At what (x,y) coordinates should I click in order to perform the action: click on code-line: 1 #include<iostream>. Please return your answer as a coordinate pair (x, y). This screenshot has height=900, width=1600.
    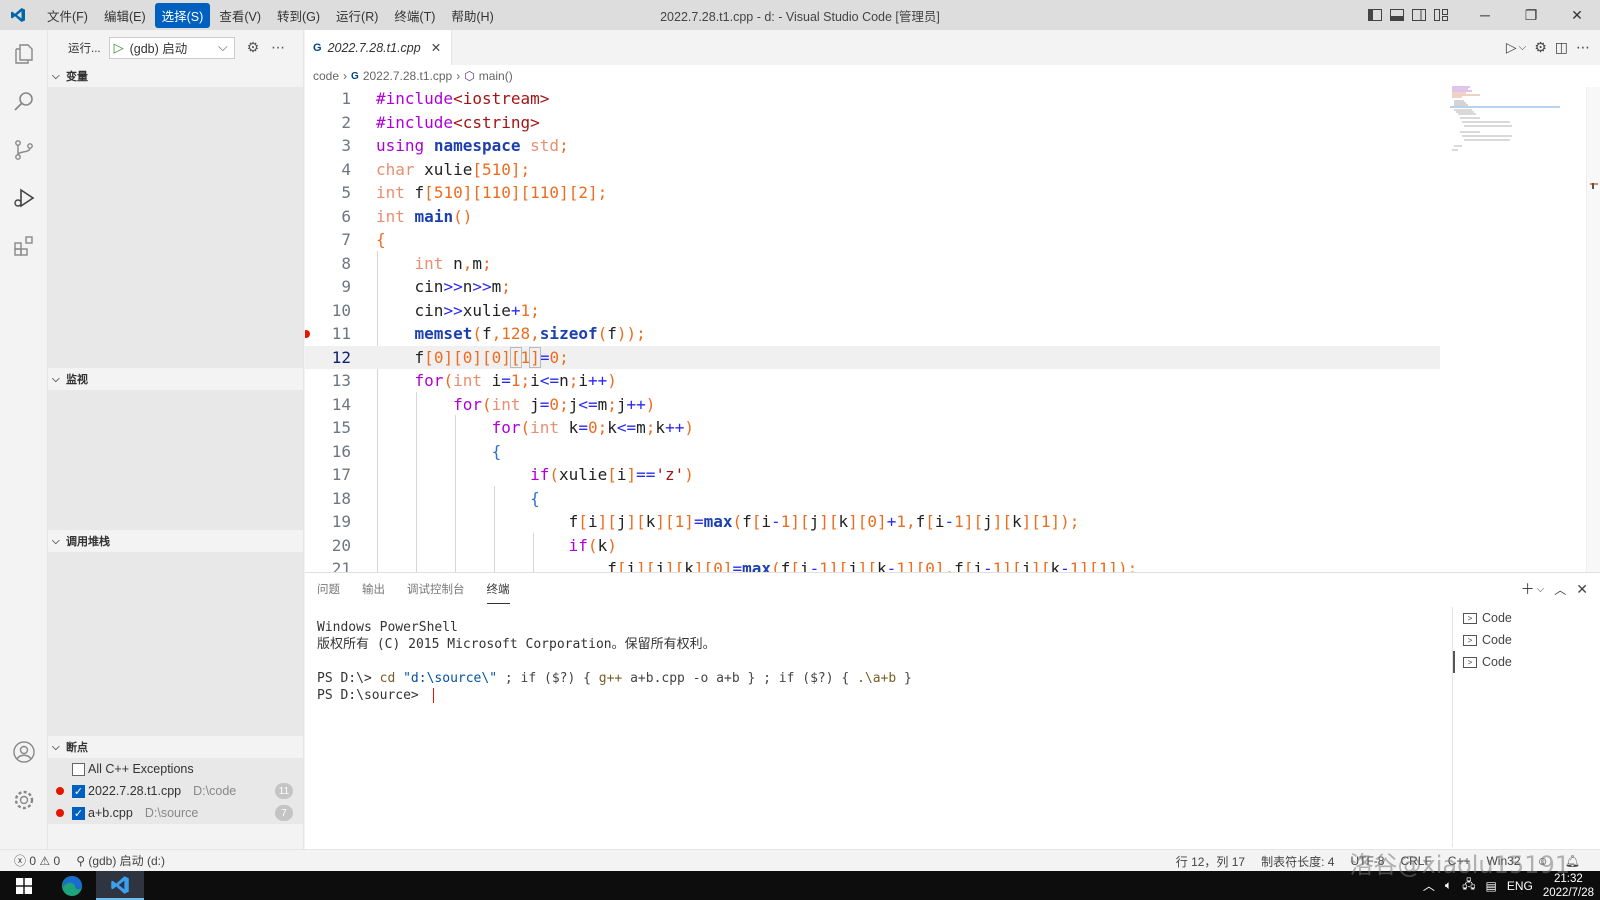
    Looking at the image, I should click on (872, 99).